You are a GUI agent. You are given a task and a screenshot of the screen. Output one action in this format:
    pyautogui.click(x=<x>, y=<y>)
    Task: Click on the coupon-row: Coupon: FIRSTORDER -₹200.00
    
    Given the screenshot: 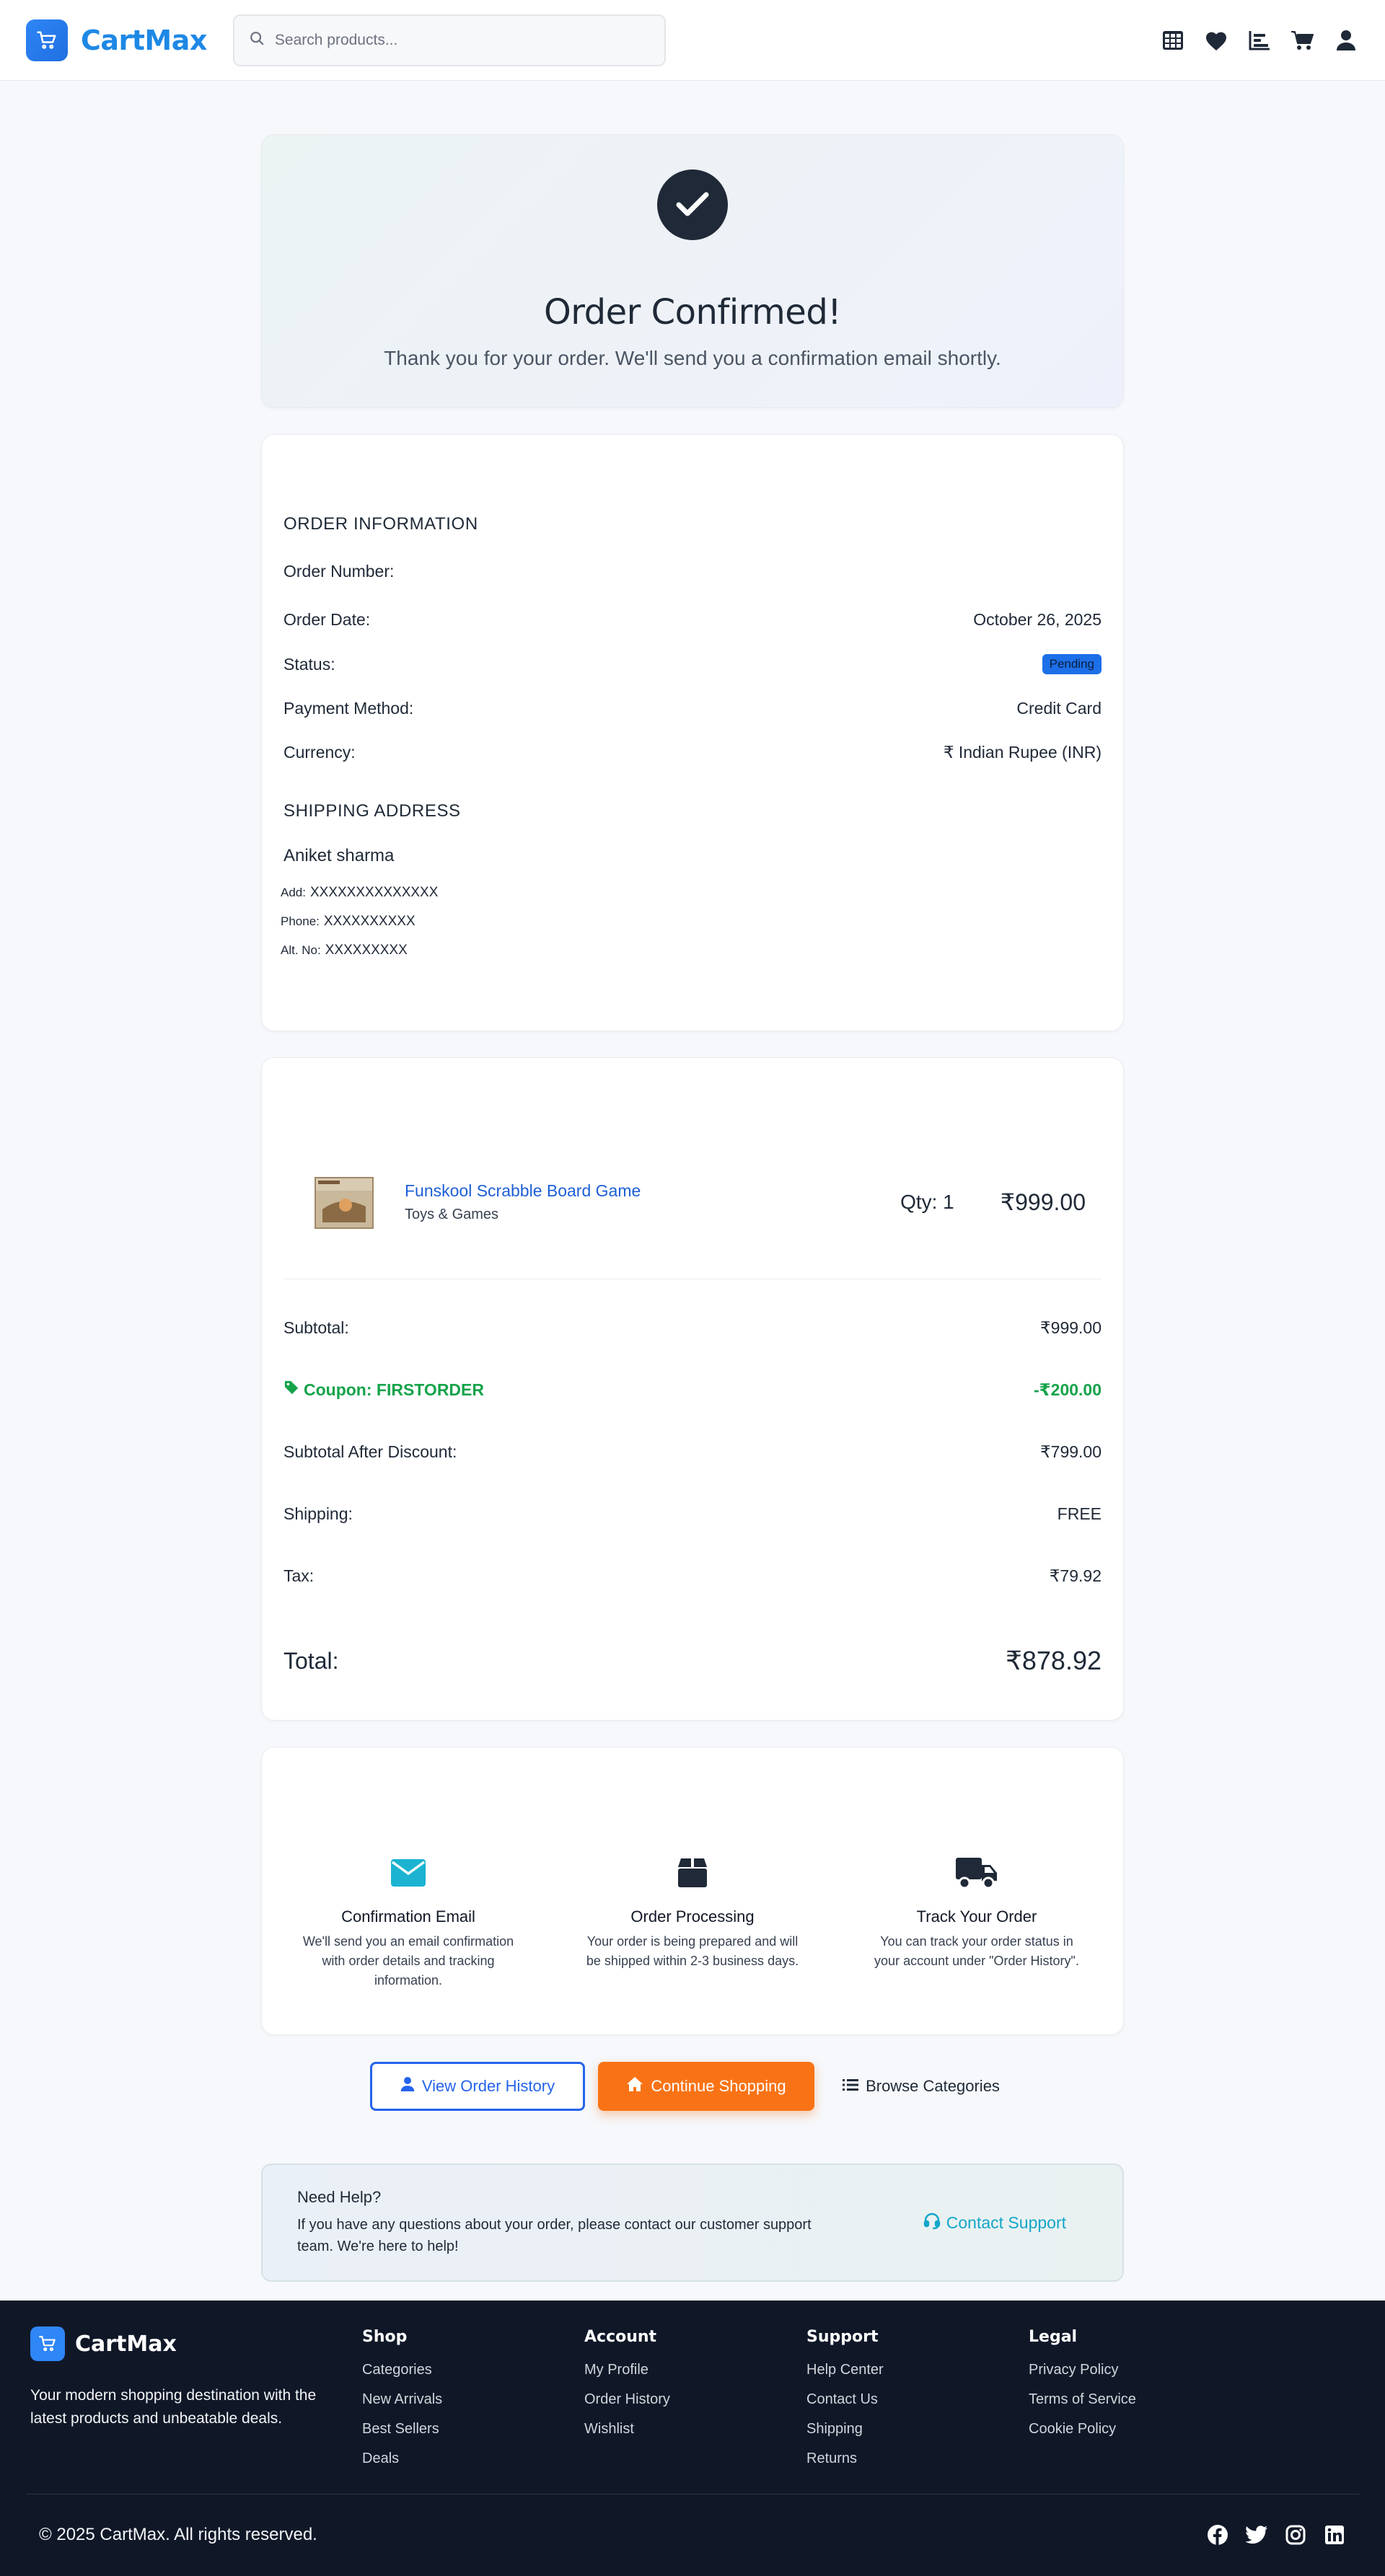 What is the action you would take?
    pyautogui.click(x=692, y=1390)
    